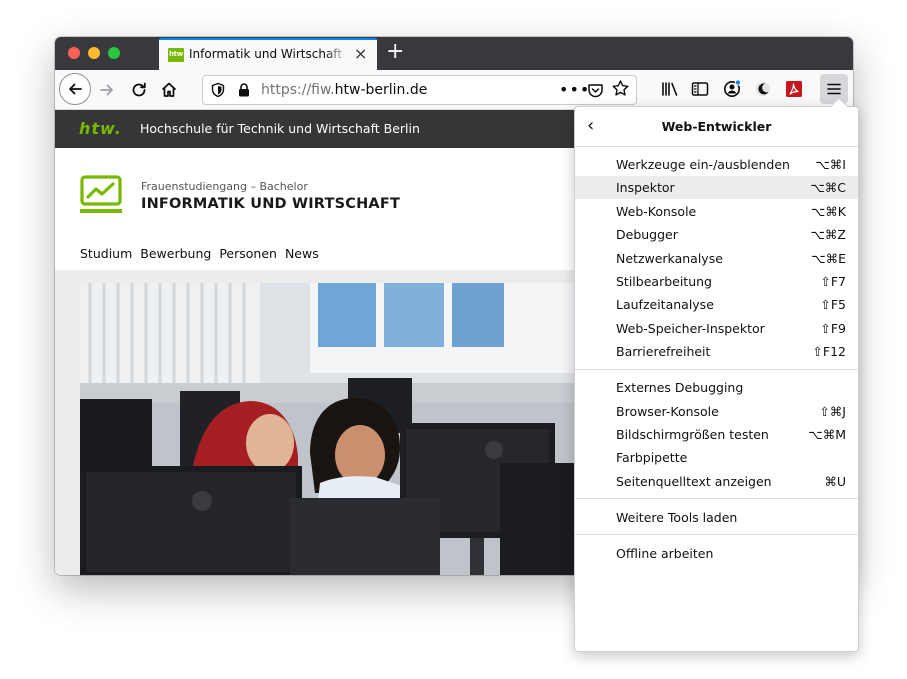 Image resolution: width=907 pixels, height=679 pixels. What do you see at coordinates (763, 89) in the screenshot?
I see `dark-mode-extension-icon` at bounding box center [763, 89].